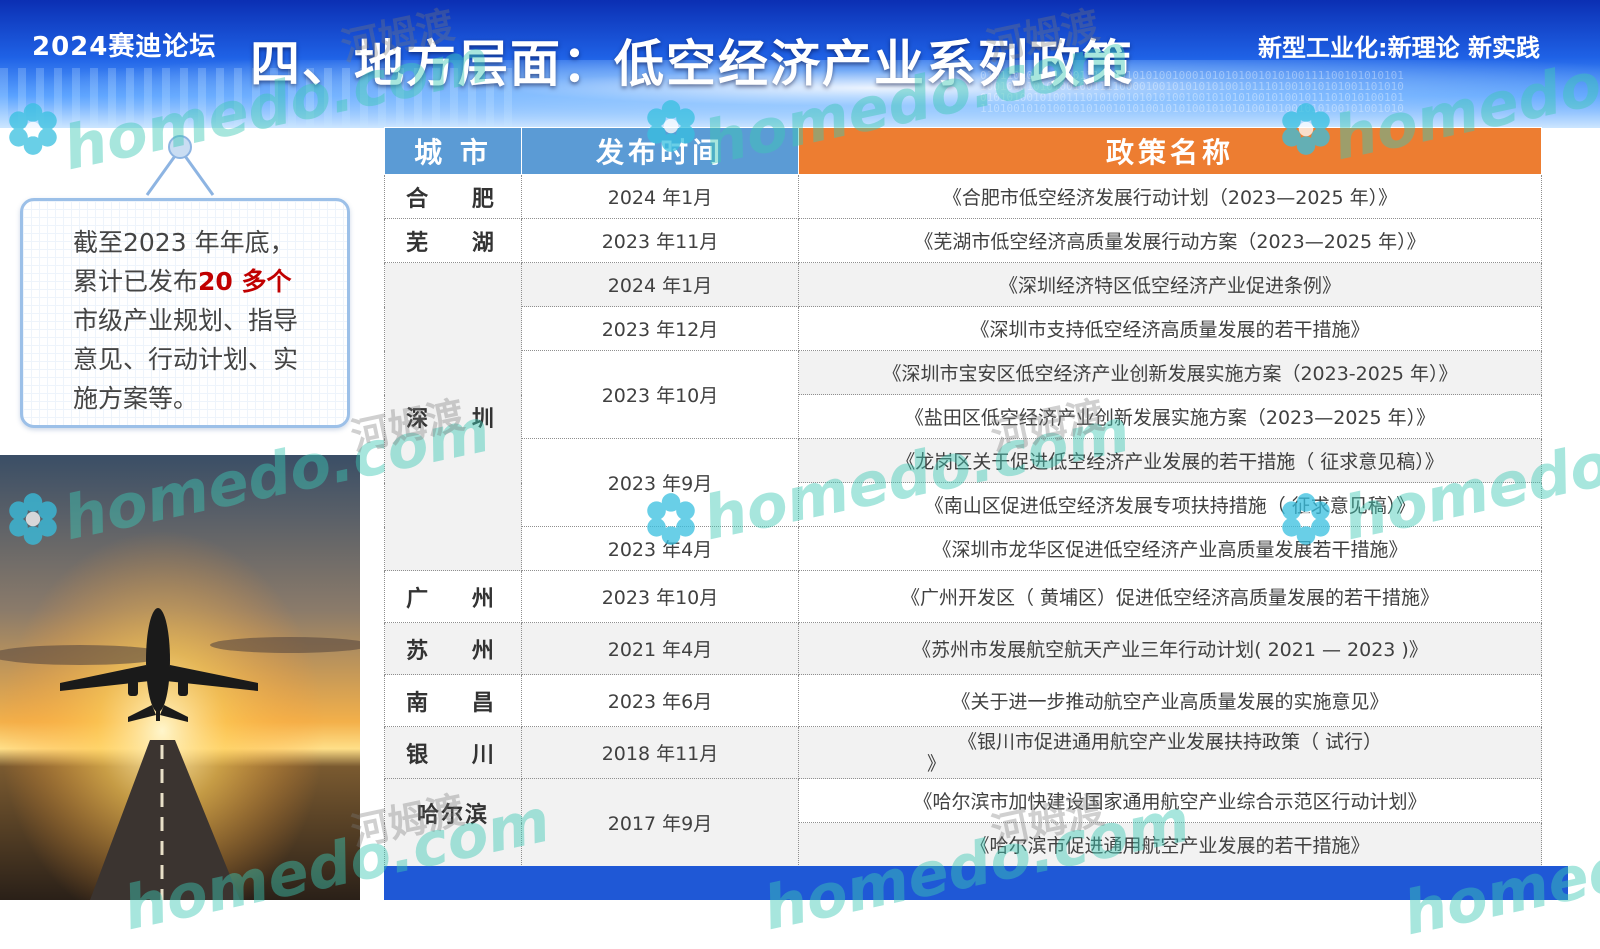 The width and height of the screenshot is (1600, 949). Describe the element at coordinates (1170, 416) in the screenshot. I see `policy-cell: 《盐田区低空经济产业创新发展实施方案（2023—2025 年）》` at that location.